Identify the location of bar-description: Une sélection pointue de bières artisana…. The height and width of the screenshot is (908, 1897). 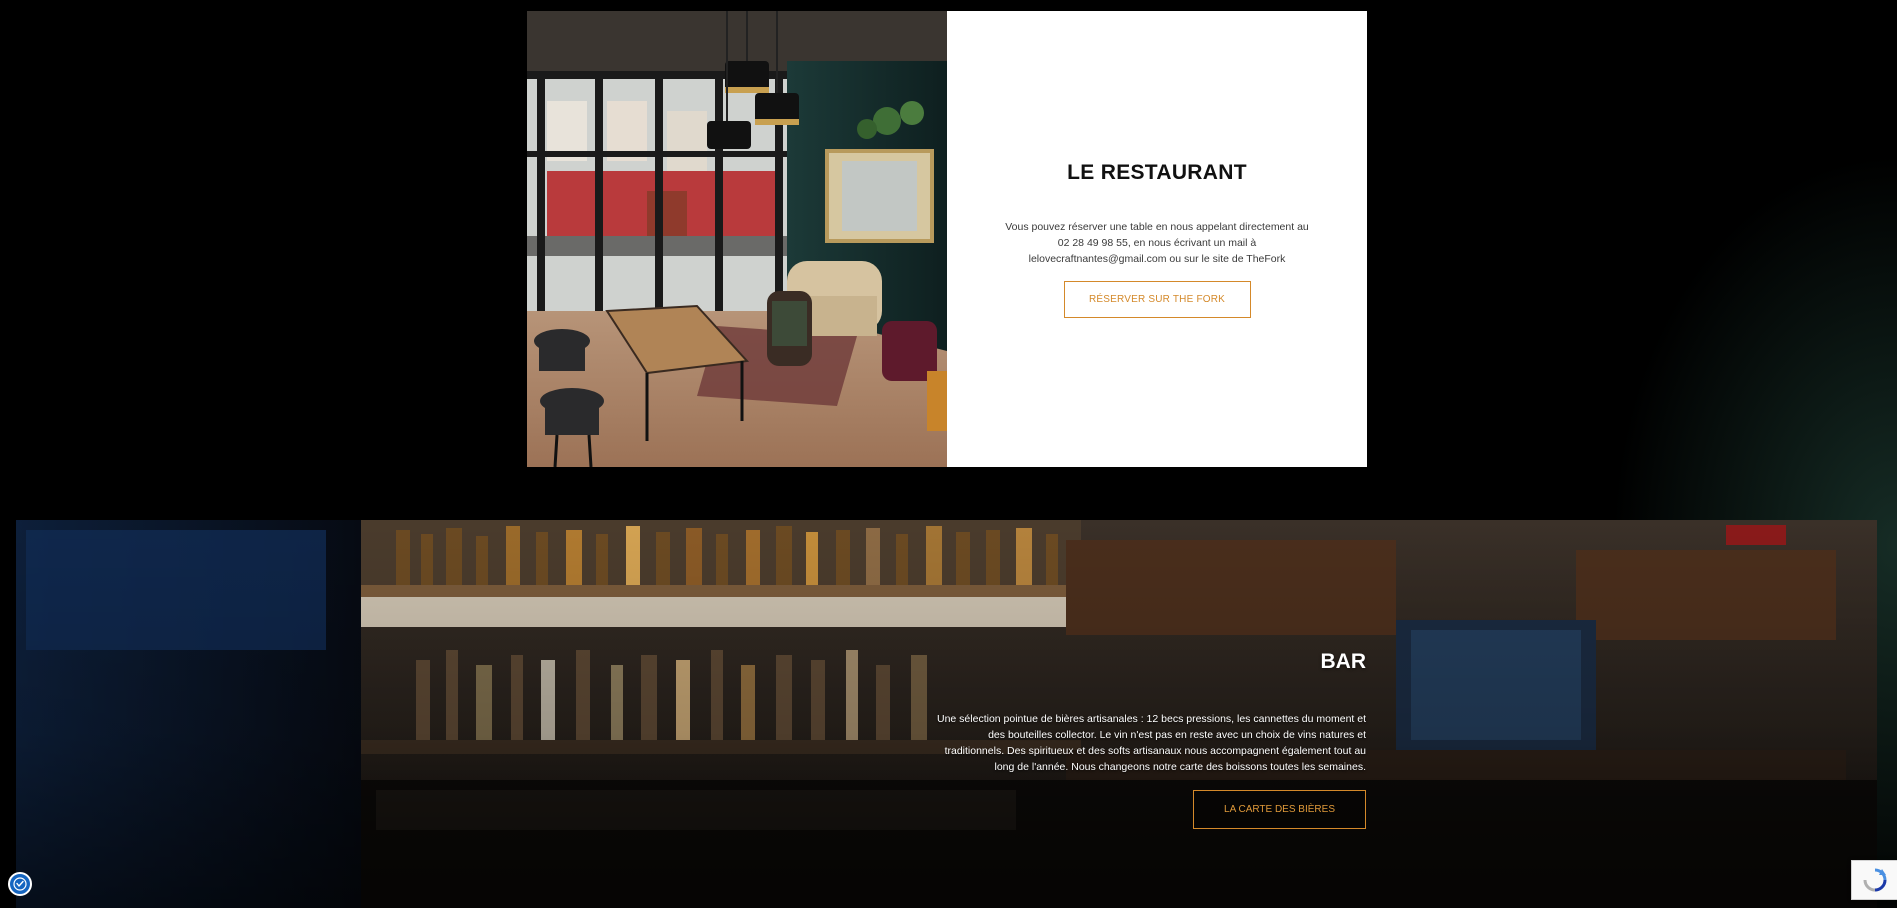
(1151, 743).